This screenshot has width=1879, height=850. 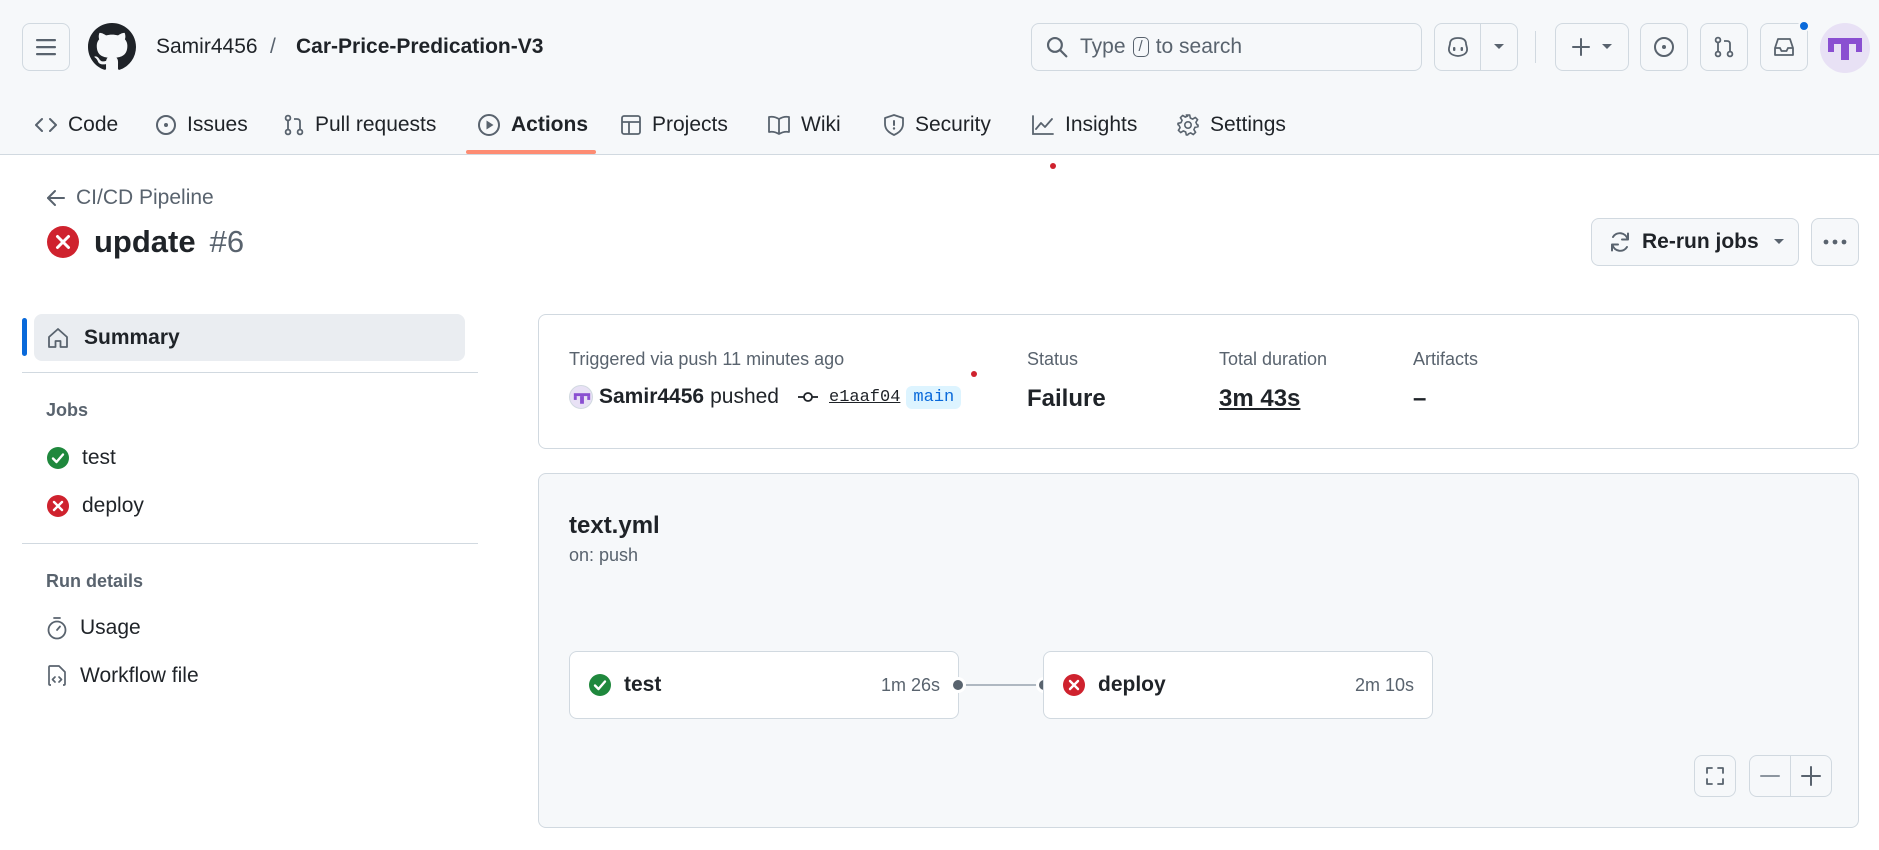 What do you see at coordinates (864, 397) in the screenshot?
I see `commit-sha-link: e1aaf04` at bounding box center [864, 397].